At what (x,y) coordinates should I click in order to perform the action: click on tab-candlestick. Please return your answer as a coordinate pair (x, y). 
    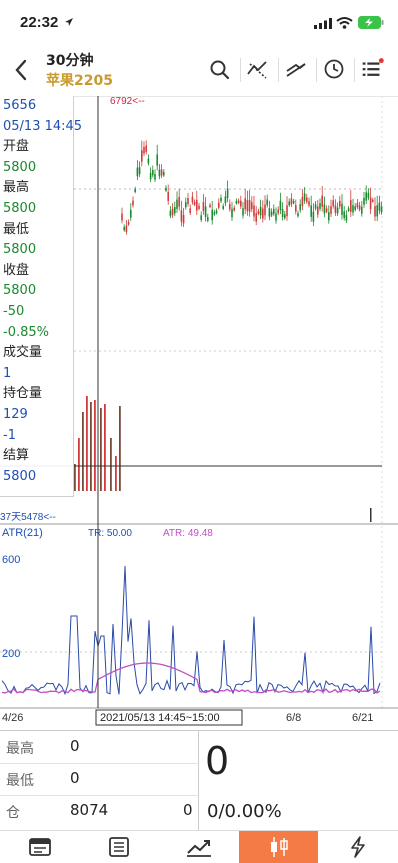
    Looking at the image, I should click on (278, 847).